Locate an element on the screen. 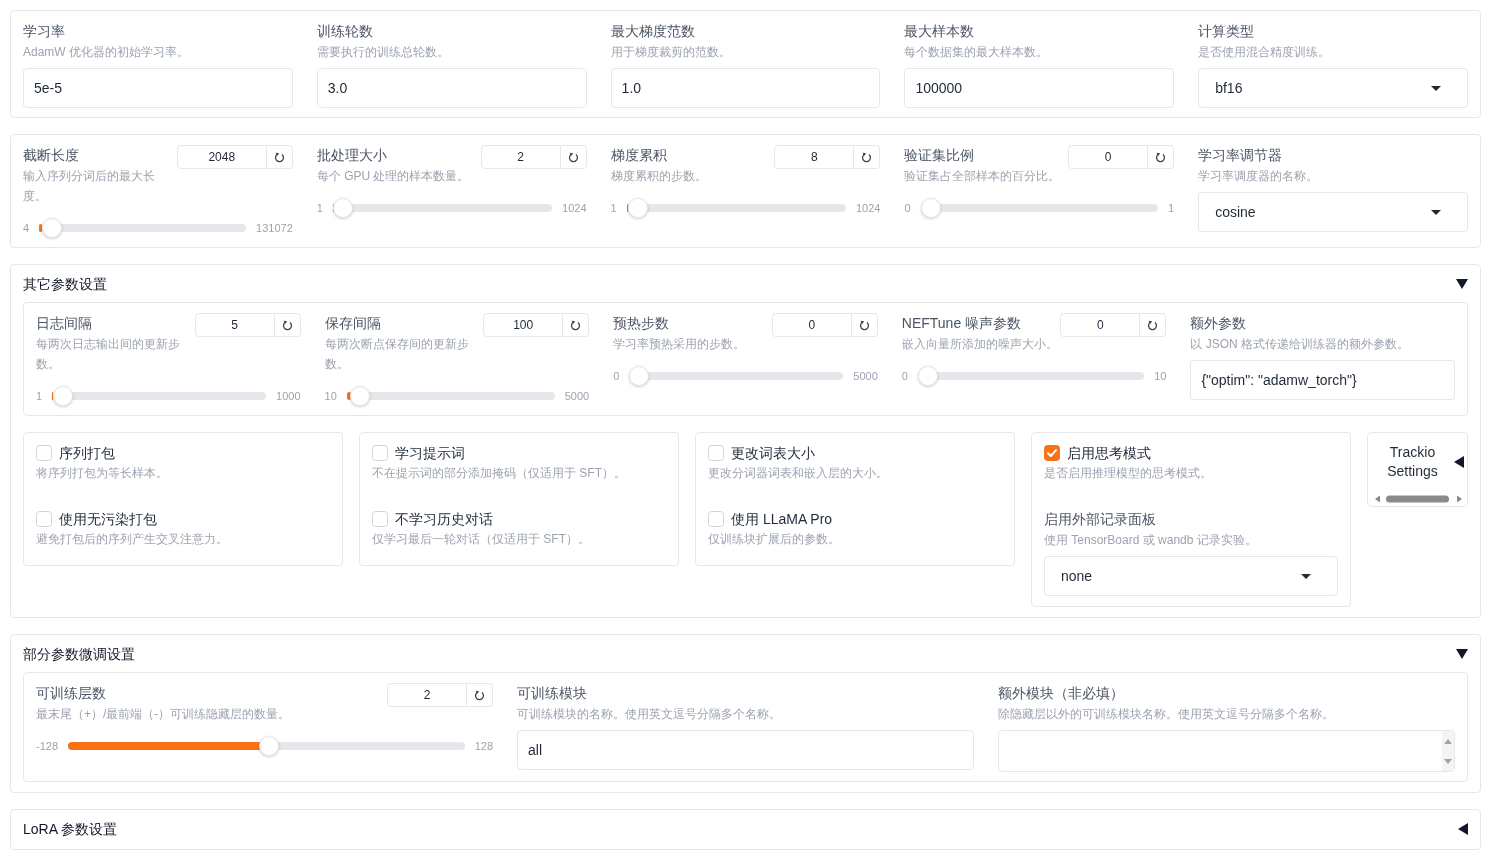 This screenshot has width=1498, height=864. accordion-header: LoRA 参数设置 is located at coordinates (745, 829).